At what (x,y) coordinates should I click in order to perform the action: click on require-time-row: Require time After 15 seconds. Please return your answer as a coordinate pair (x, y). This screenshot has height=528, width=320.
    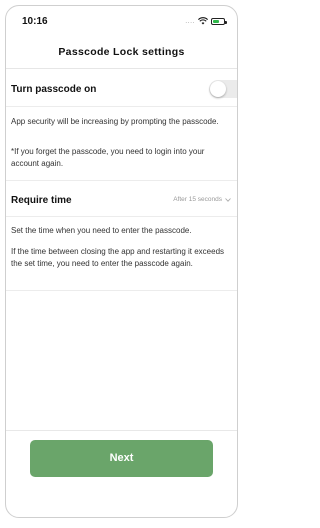
    Looking at the image, I should click on (121, 201).